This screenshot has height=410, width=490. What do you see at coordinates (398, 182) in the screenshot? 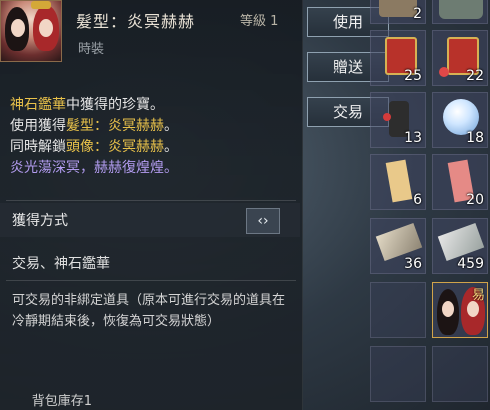
I see `inventory-slot: 6` at bounding box center [398, 182].